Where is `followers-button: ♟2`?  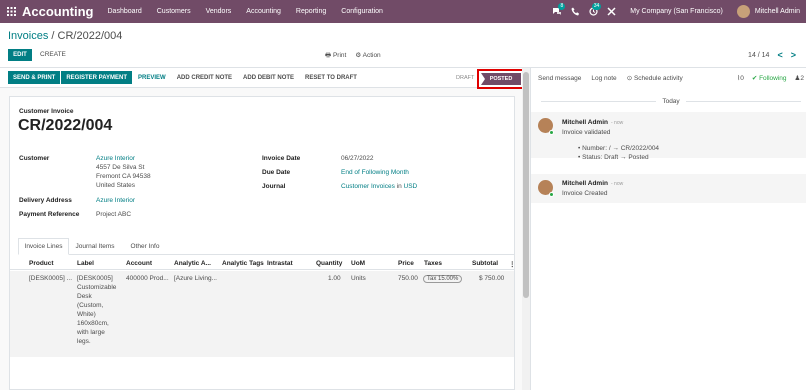 followers-button: ♟2 is located at coordinates (799, 78).